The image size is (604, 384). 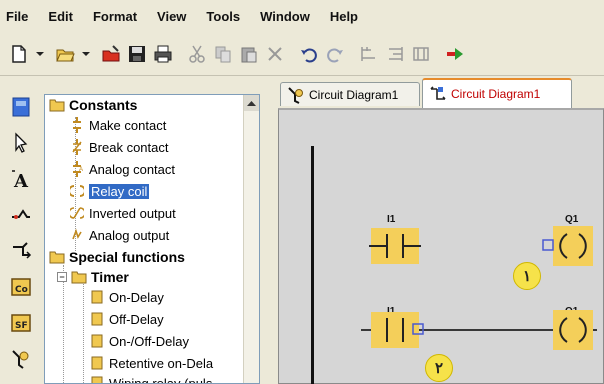 I want to click on tree-group-label: Constants, so click(x=103, y=105).